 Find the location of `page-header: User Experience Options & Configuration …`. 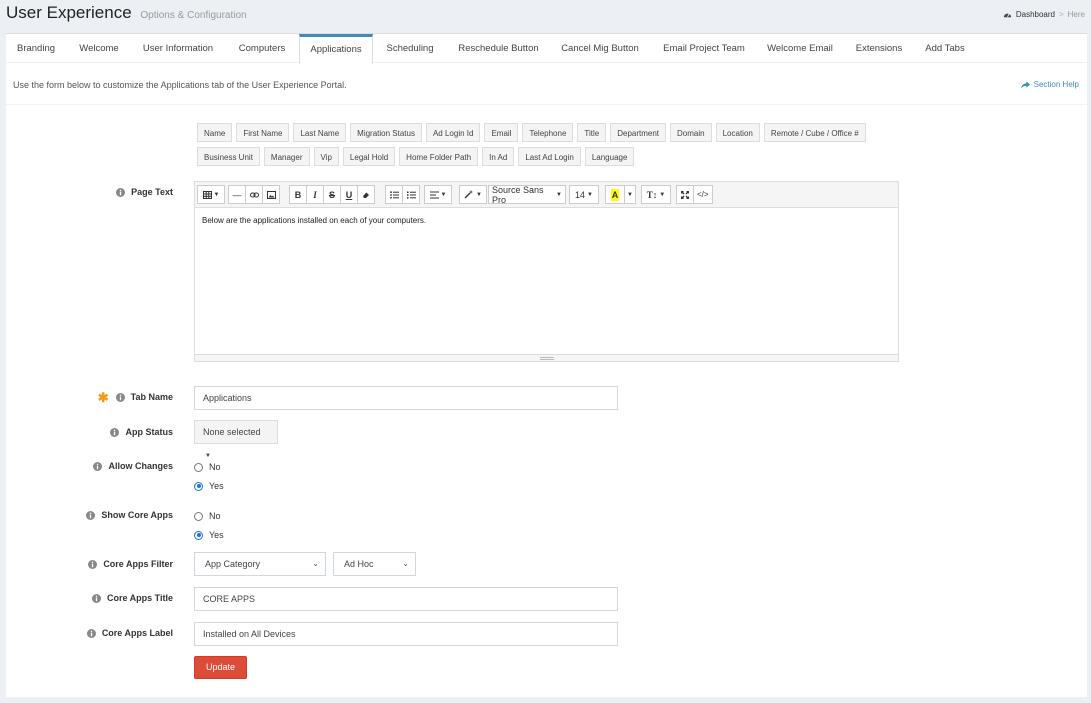

page-header: User Experience Options & Configuration … is located at coordinates (545, 15).